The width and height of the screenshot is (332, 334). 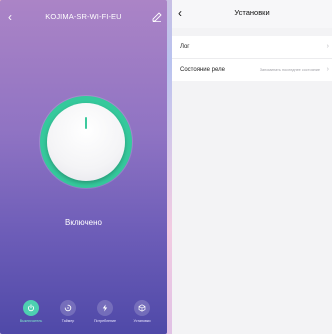 I want to click on settings-title: Установки, so click(x=252, y=12).